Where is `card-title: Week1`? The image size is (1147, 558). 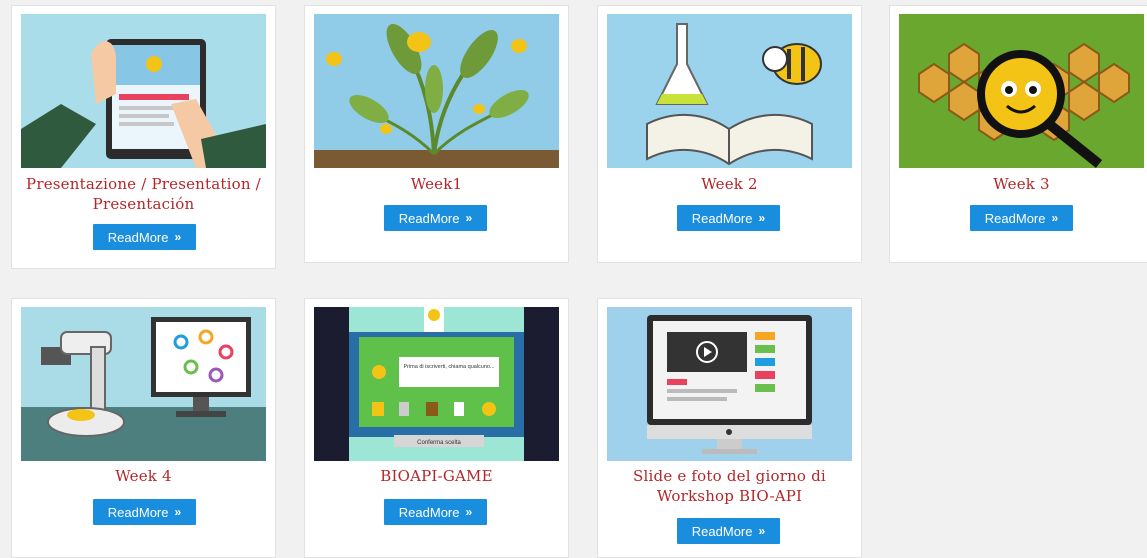 card-title: Week1 is located at coordinates (436, 184).